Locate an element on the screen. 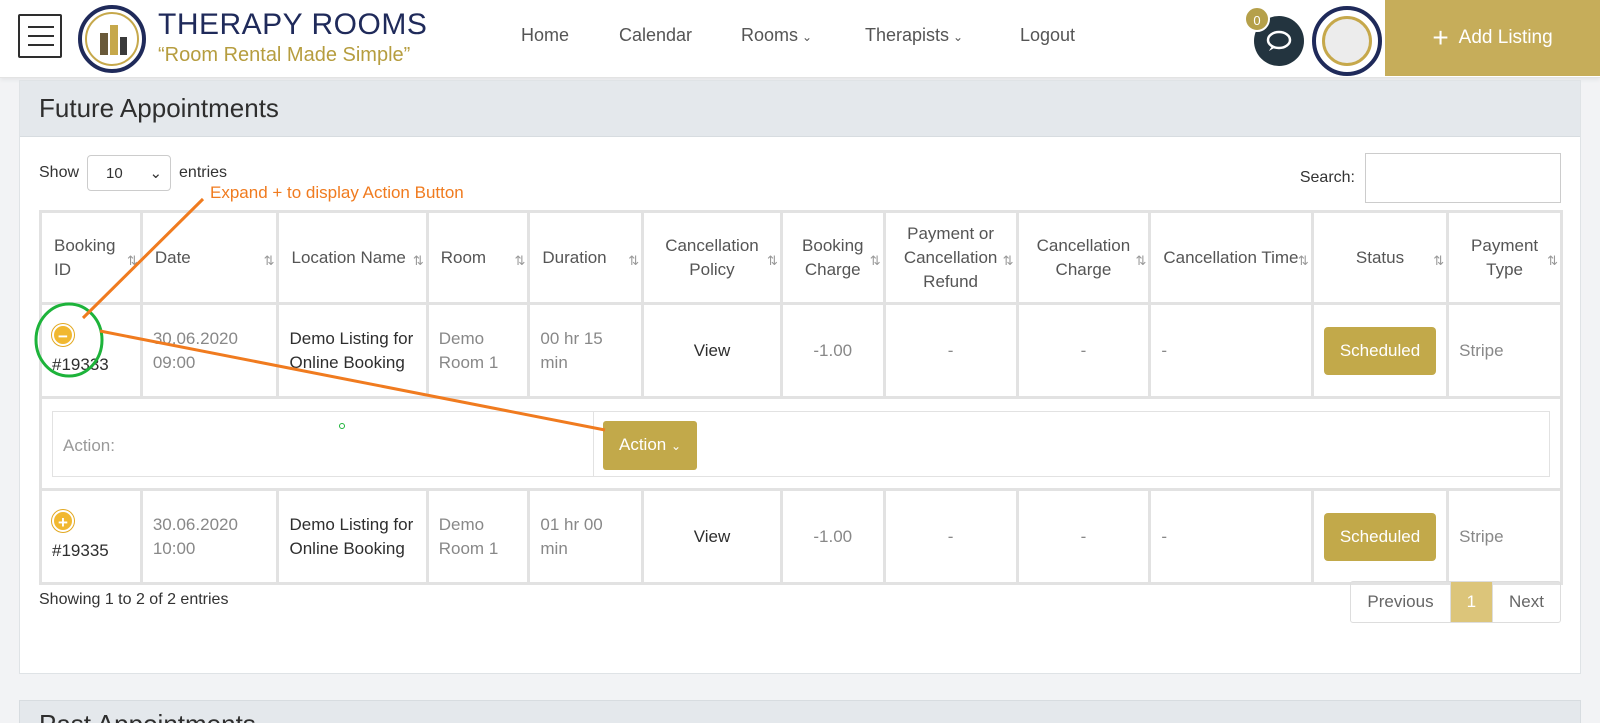 This screenshot has height=723, width=1600. search-label: Search: is located at coordinates (1327, 177).